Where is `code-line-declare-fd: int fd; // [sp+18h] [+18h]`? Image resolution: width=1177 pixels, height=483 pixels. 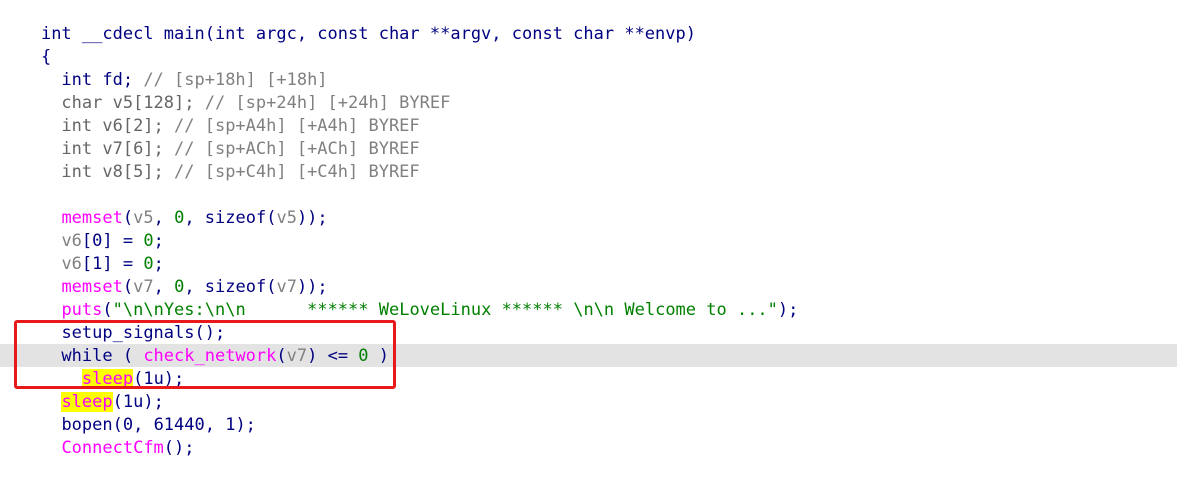 code-line-declare-fd: int fd; // [sp+18h] [+18h] is located at coordinates (163, 68).